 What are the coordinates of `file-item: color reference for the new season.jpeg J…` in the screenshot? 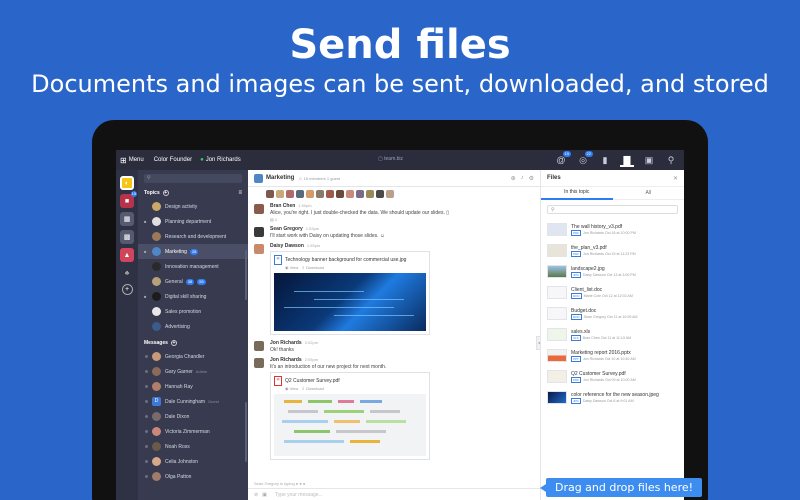 It's located at (612, 397).